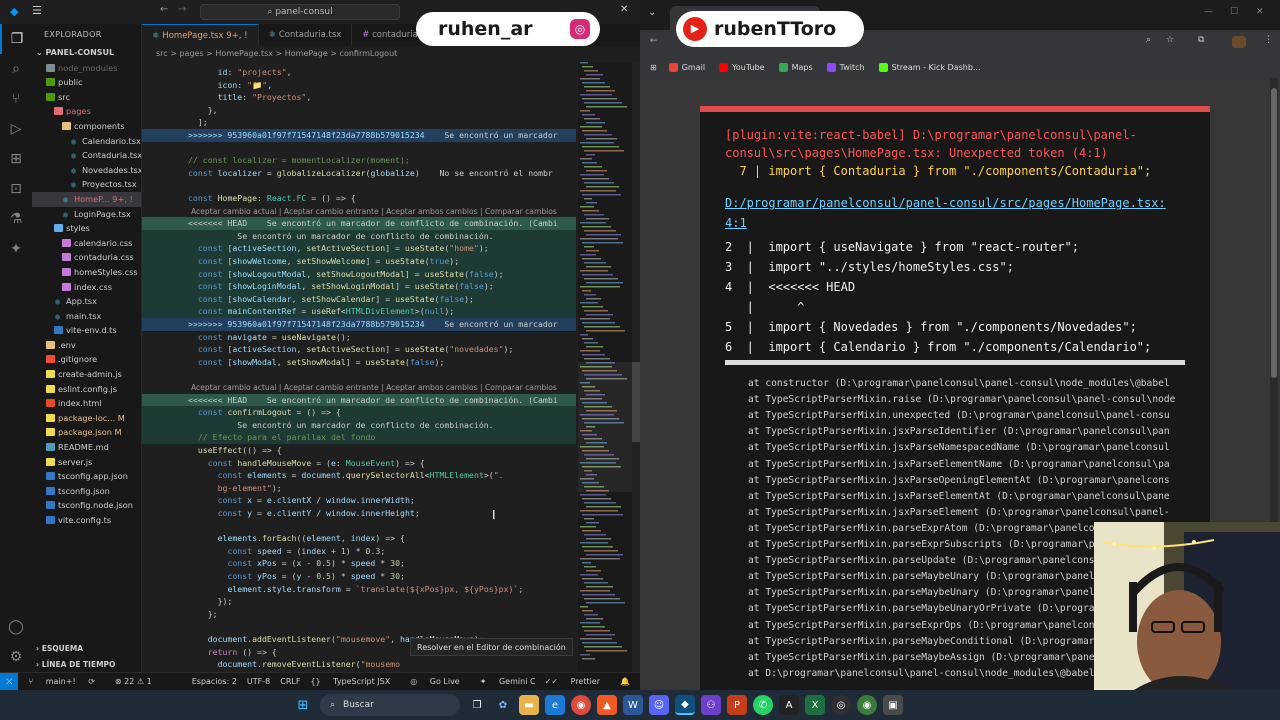 The height and width of the screenshot is (720, 1280). What do you see at coordinates (86, 243) in the screenshot?
I see `tree-file: calendario.css` at bounding box center [86, 243].